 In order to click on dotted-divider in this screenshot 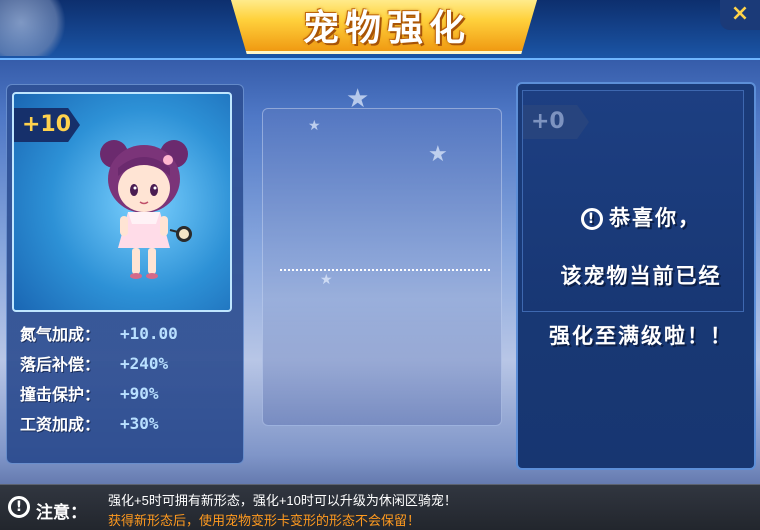, I will do `click(385, 270)`.